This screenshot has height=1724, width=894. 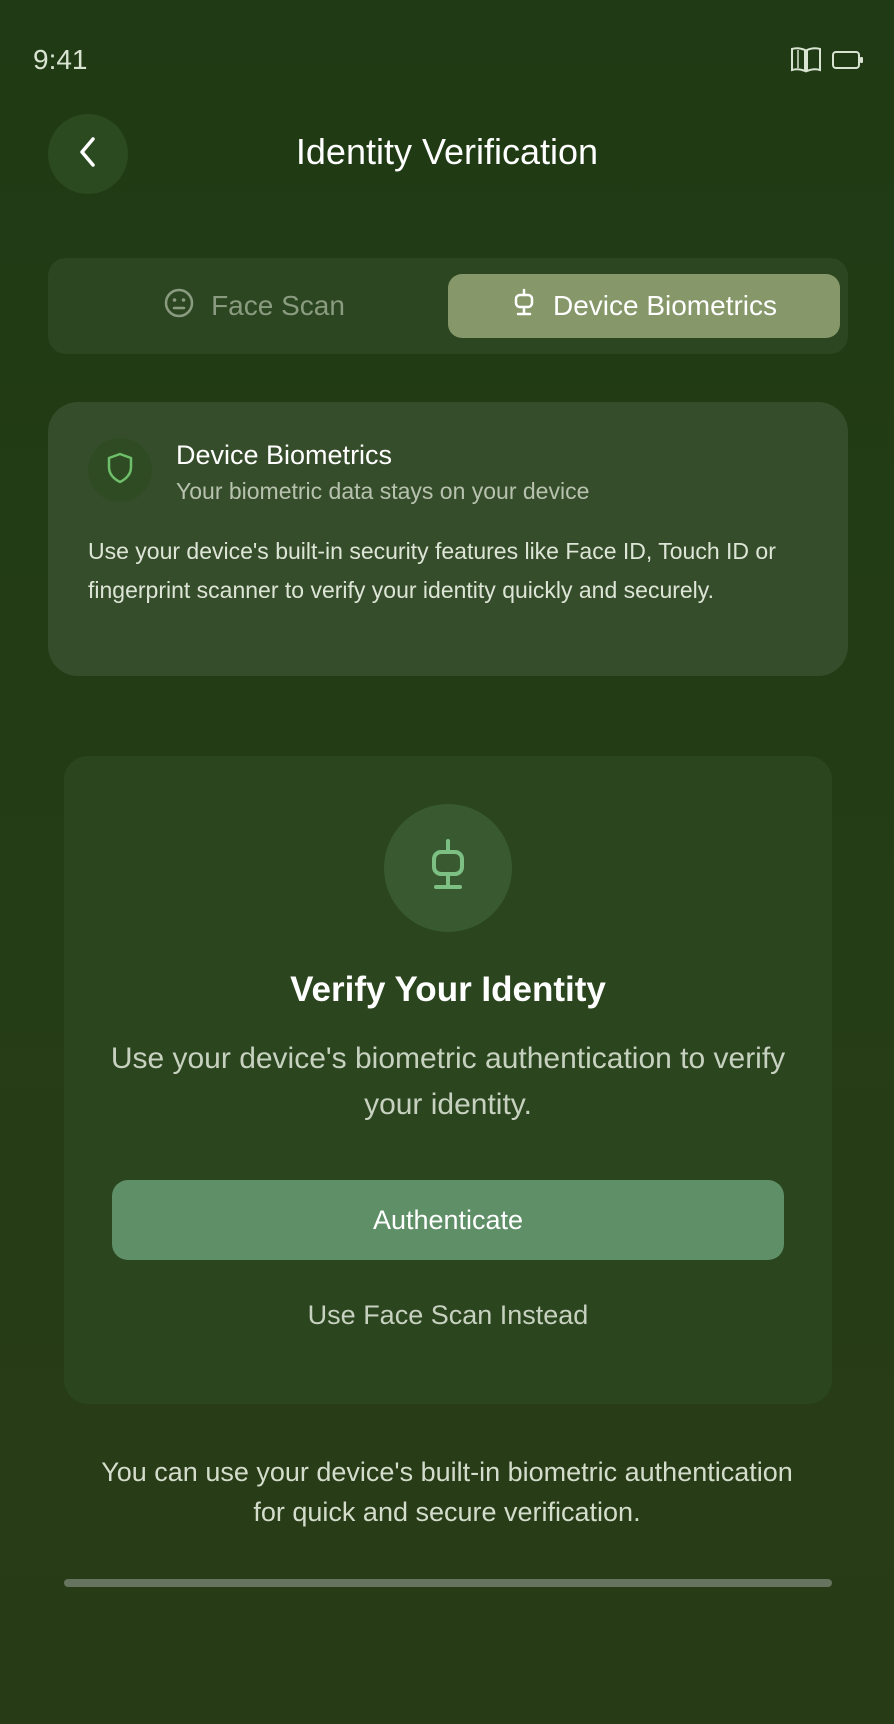 I want to click on status-time: 9:41, so click(x=60, y=59).